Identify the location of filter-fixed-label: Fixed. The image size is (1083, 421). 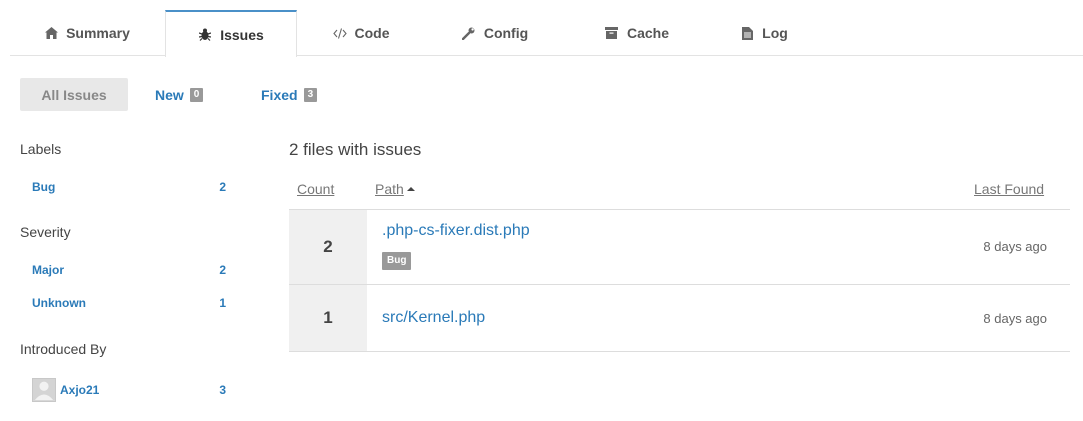
(279, 94).